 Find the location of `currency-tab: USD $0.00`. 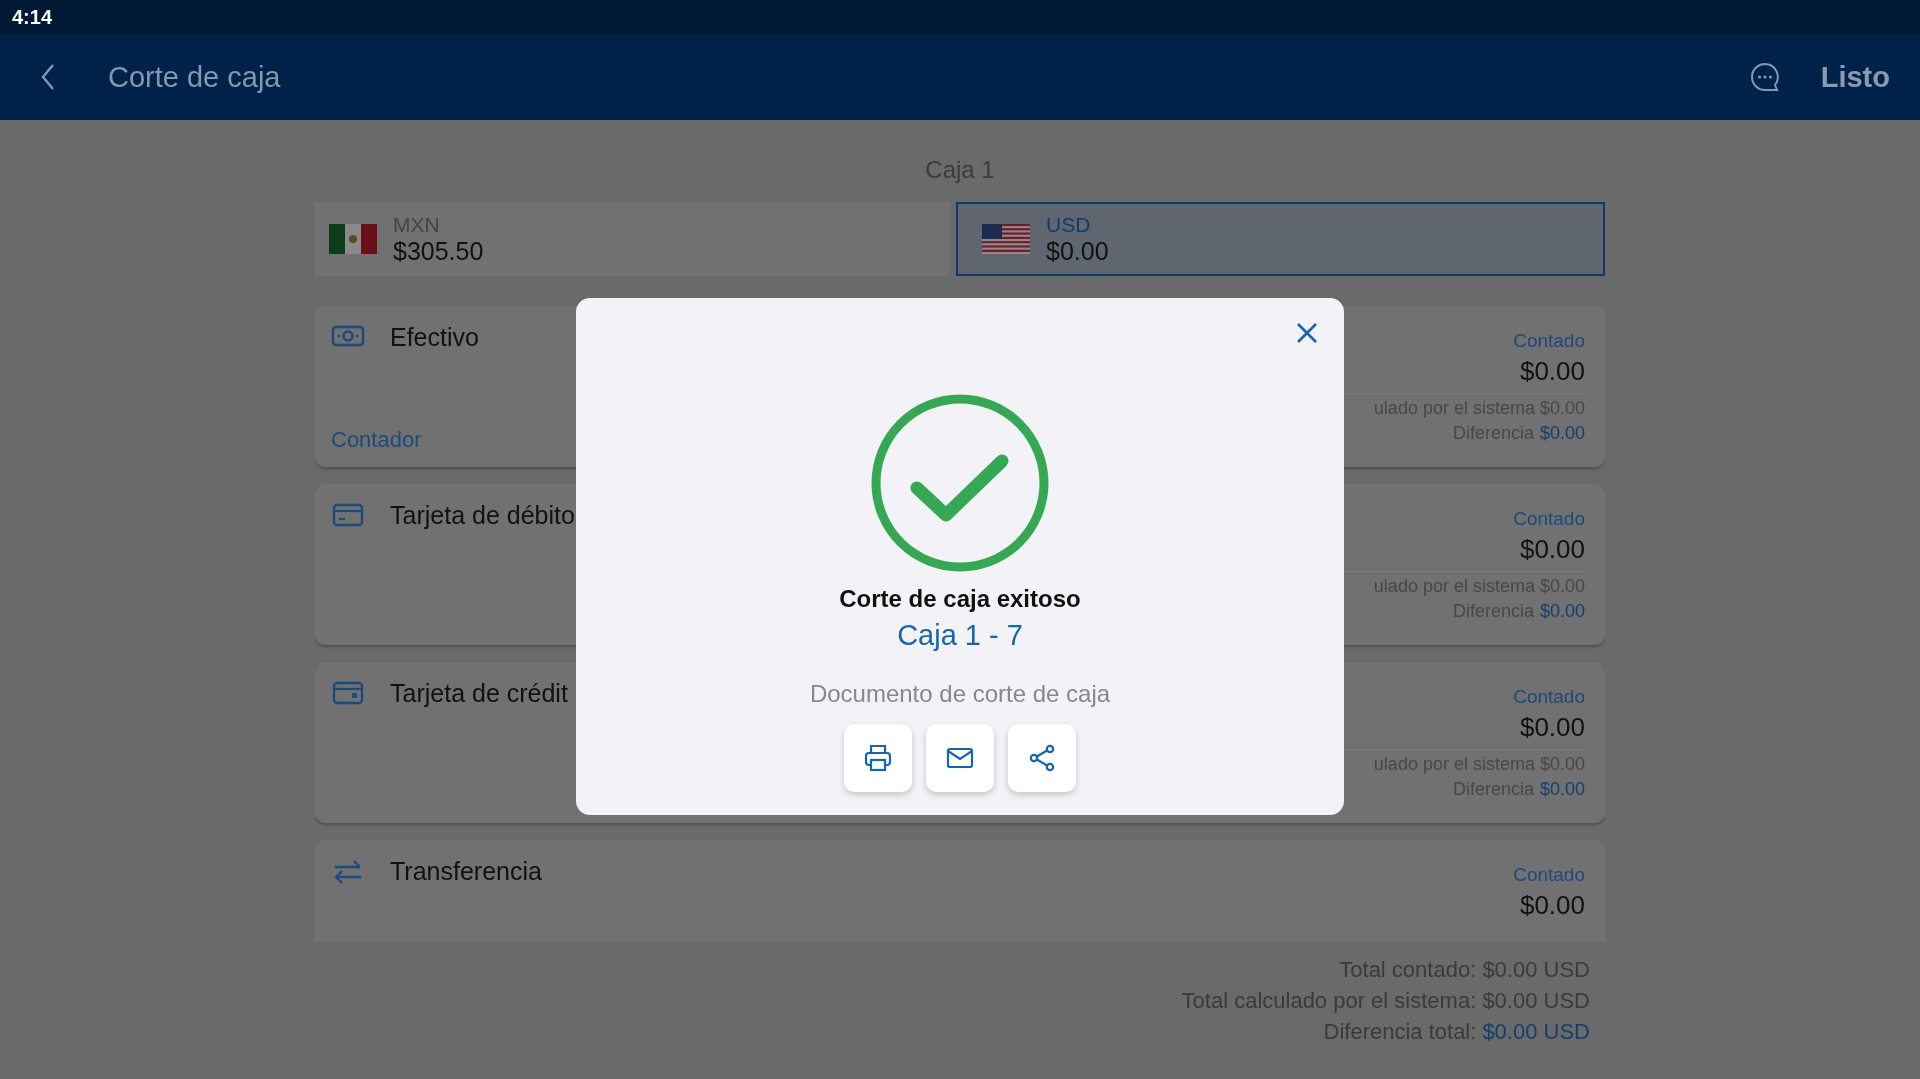

currency-tab: USD $0.00 is located at coordinates (1280, 239).